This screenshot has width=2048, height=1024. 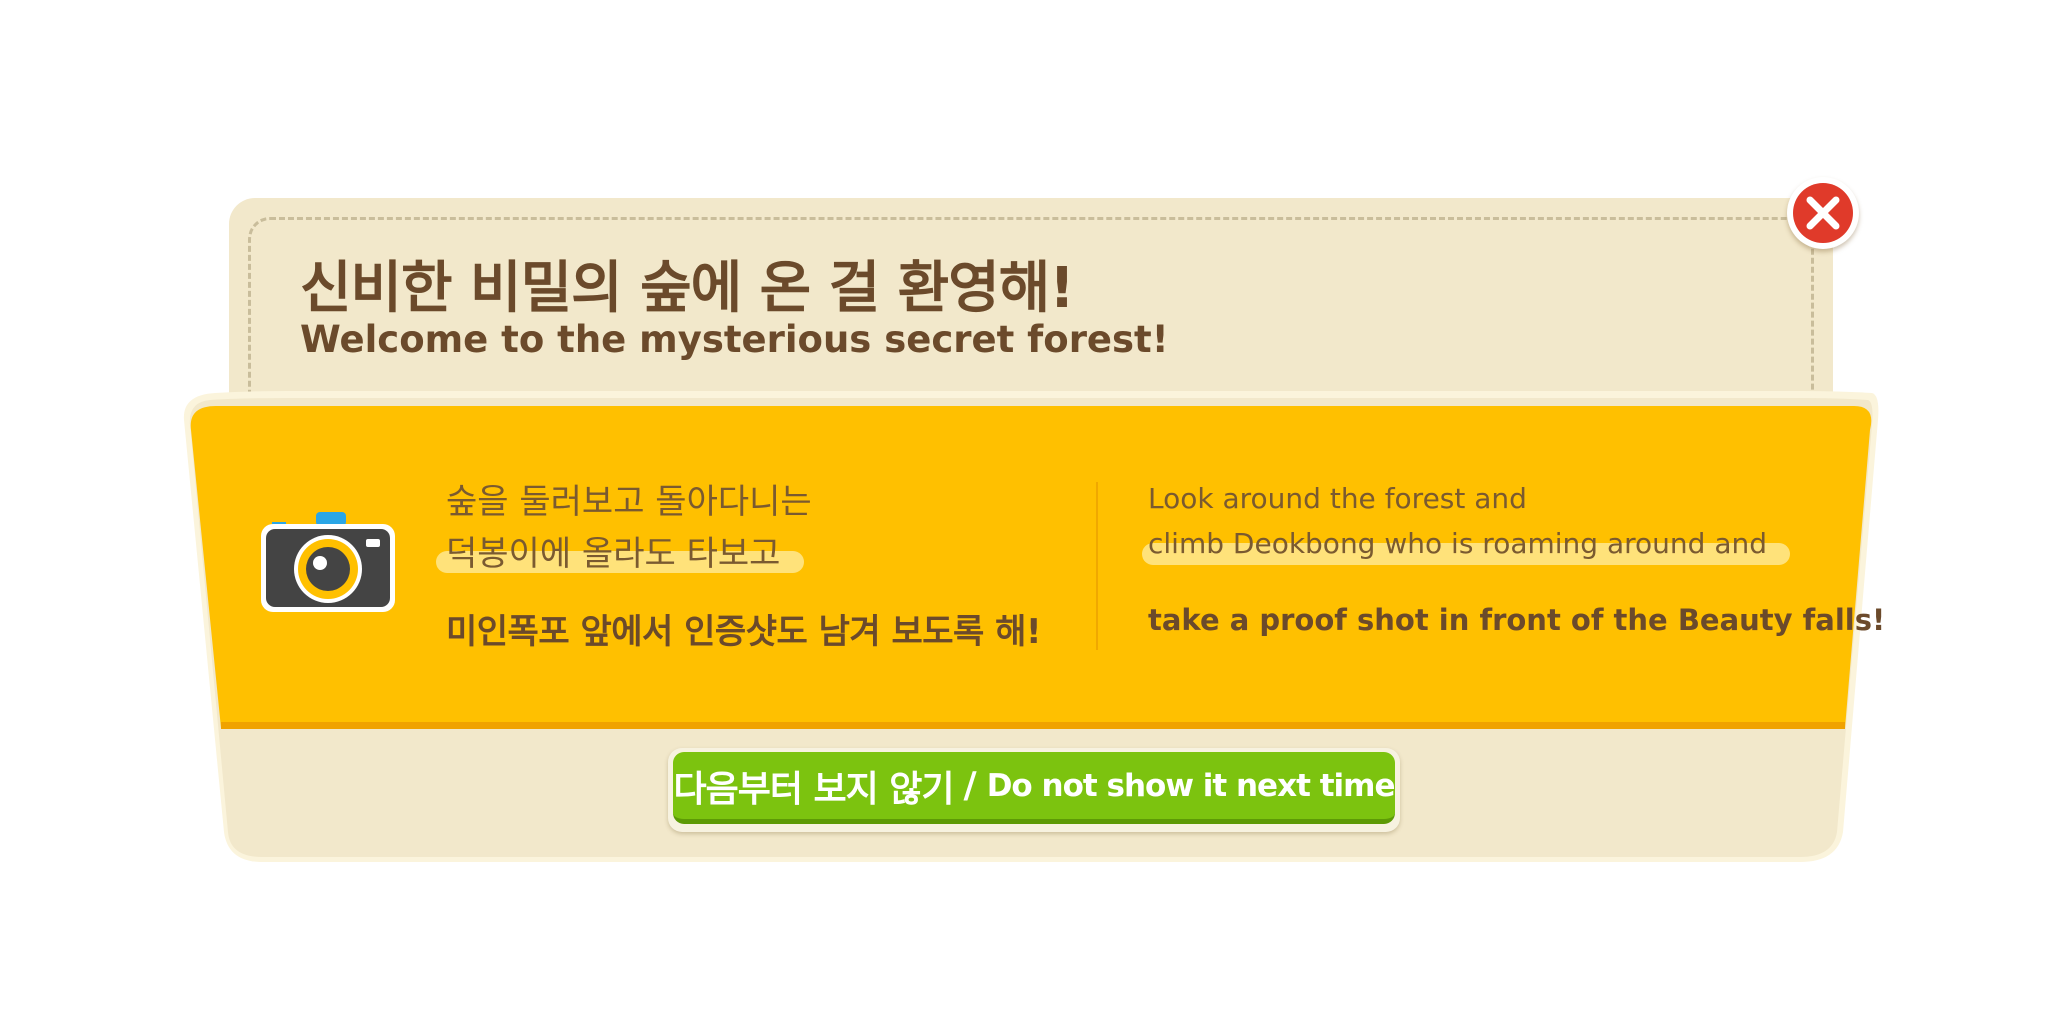 I want to click on close-button, so click(x=1823, y=213).